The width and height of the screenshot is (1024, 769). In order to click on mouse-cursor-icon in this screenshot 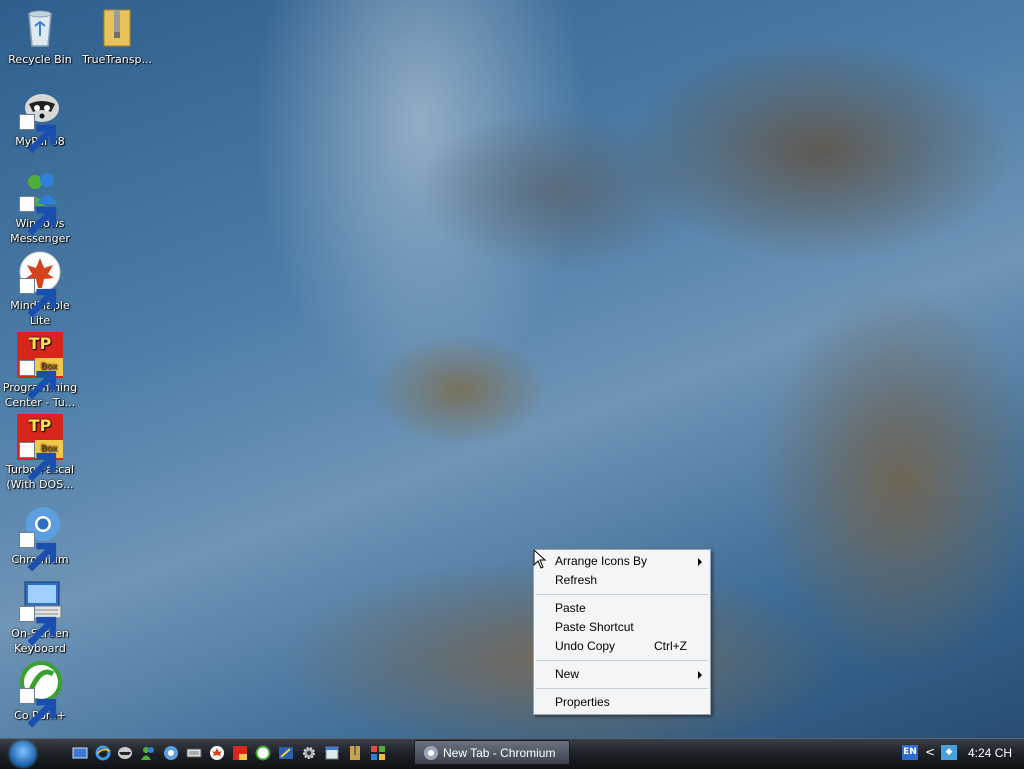, I will do `click(540, 559)`.